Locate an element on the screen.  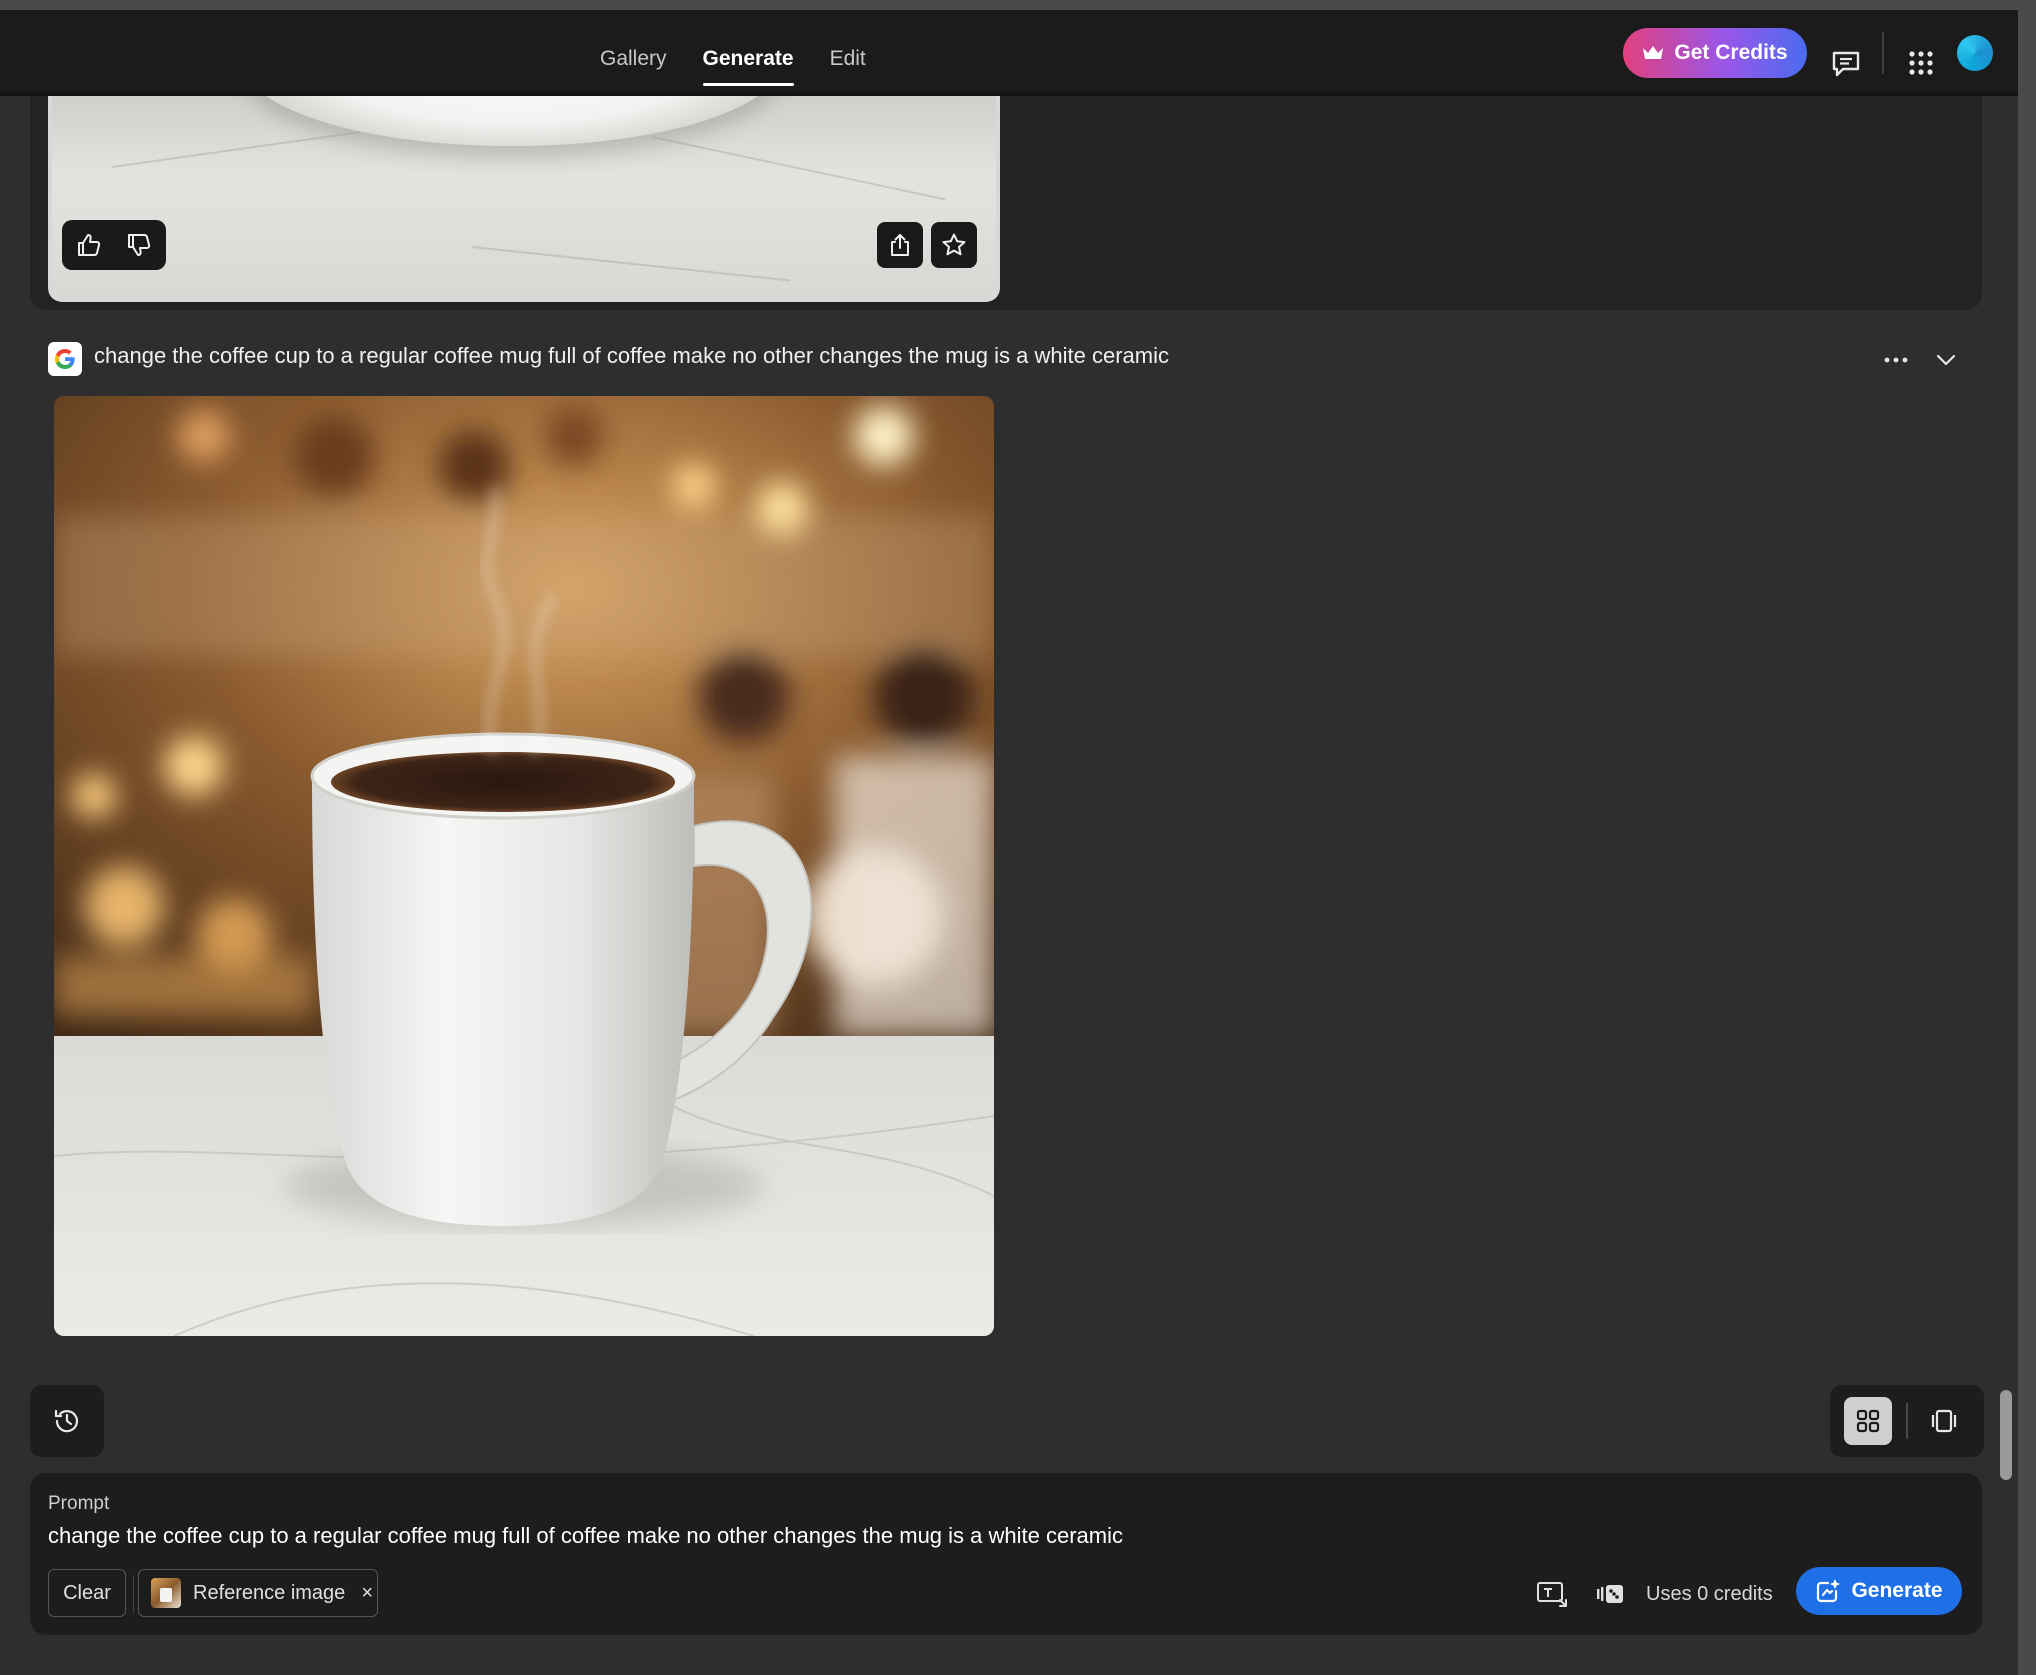
generate-button: Generate is located at coordinates (1879, 1591).